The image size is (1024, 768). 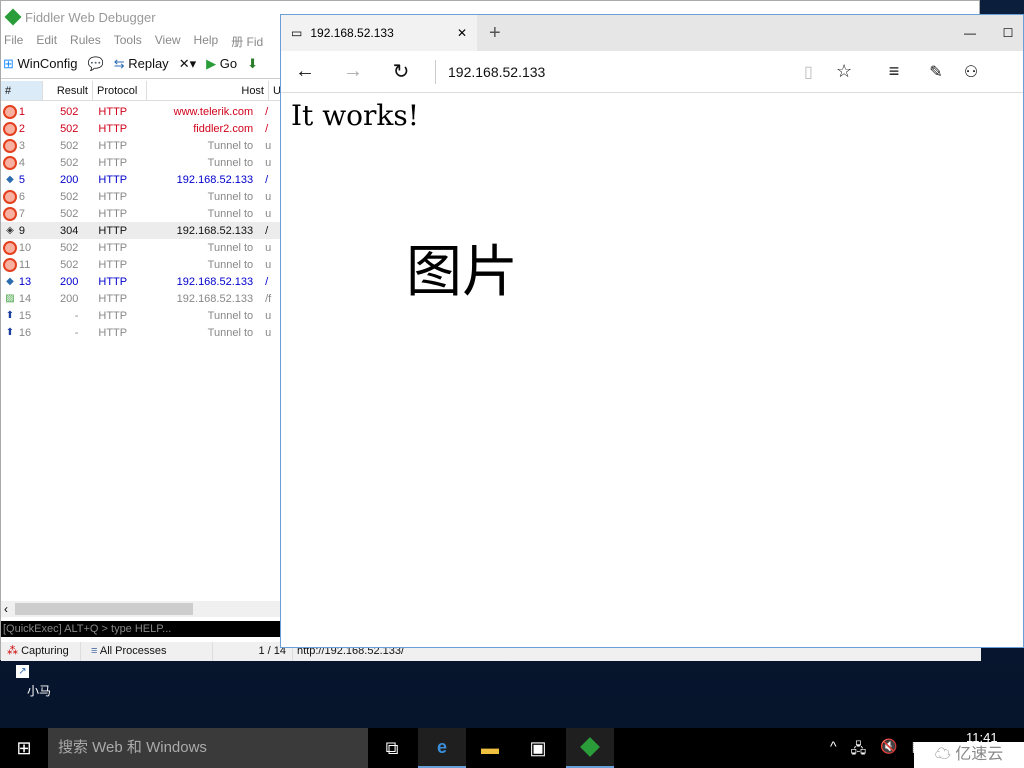 What do you see at coordinates (213, 111) in the screenshot?
I see `session-host: www.telerik.com` at bounding box center [213, 111].